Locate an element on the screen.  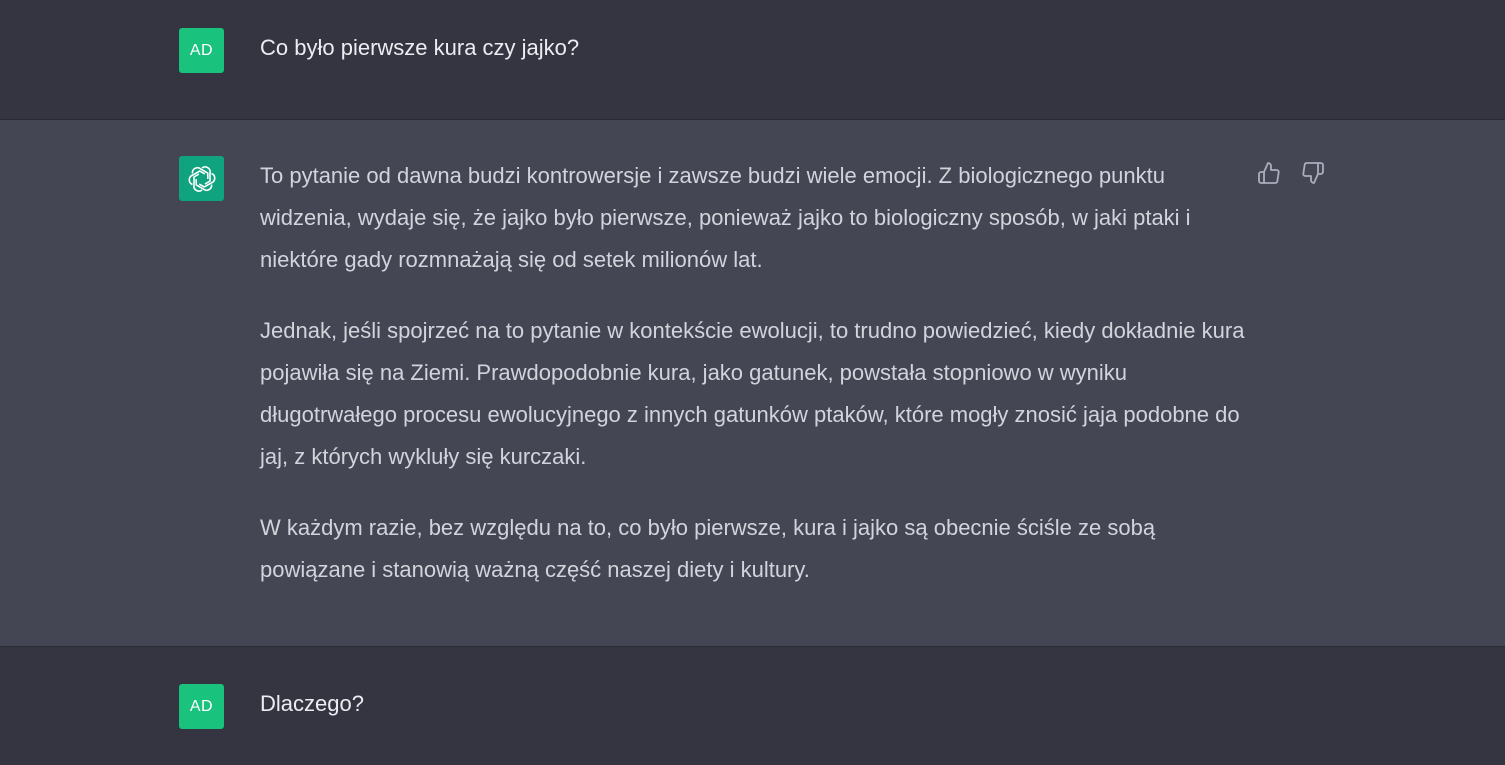
thumbs-up-icon is located at coordinates (1269, 173).